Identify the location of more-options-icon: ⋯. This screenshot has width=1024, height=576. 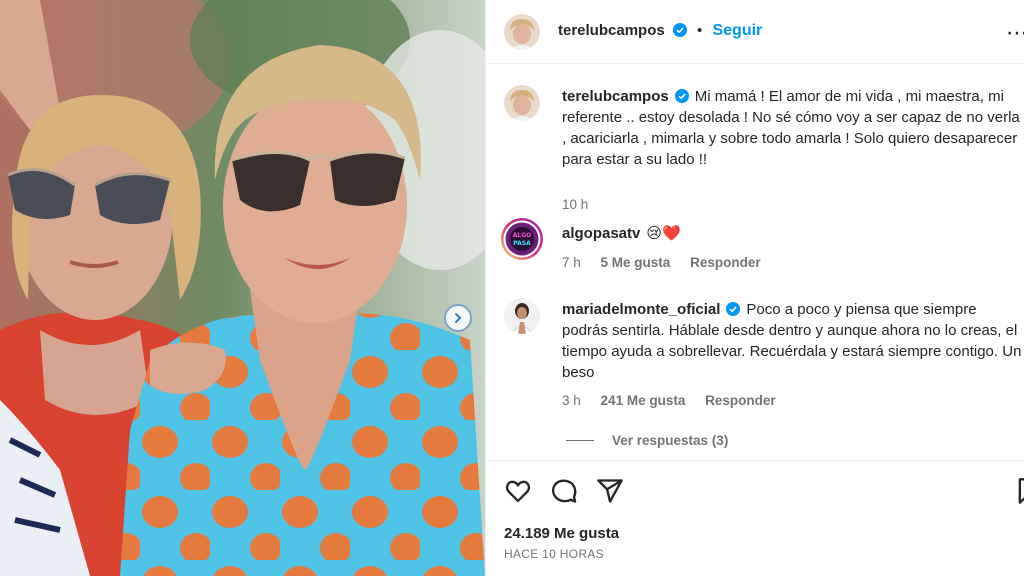
(1015, 33).